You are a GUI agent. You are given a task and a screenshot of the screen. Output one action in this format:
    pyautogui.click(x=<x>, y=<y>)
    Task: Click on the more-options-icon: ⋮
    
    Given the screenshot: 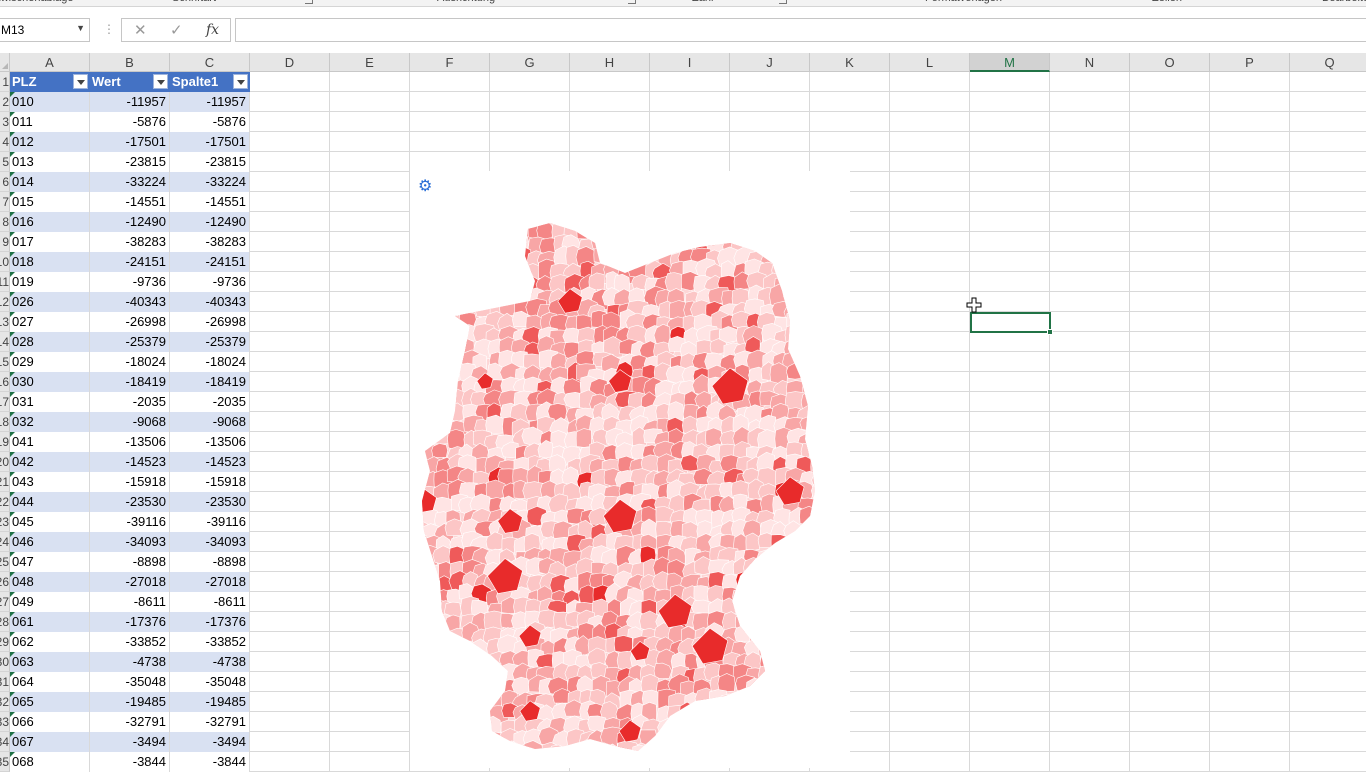 What is the action you would take?
    pyautogui.click(x=109, y=29)
    